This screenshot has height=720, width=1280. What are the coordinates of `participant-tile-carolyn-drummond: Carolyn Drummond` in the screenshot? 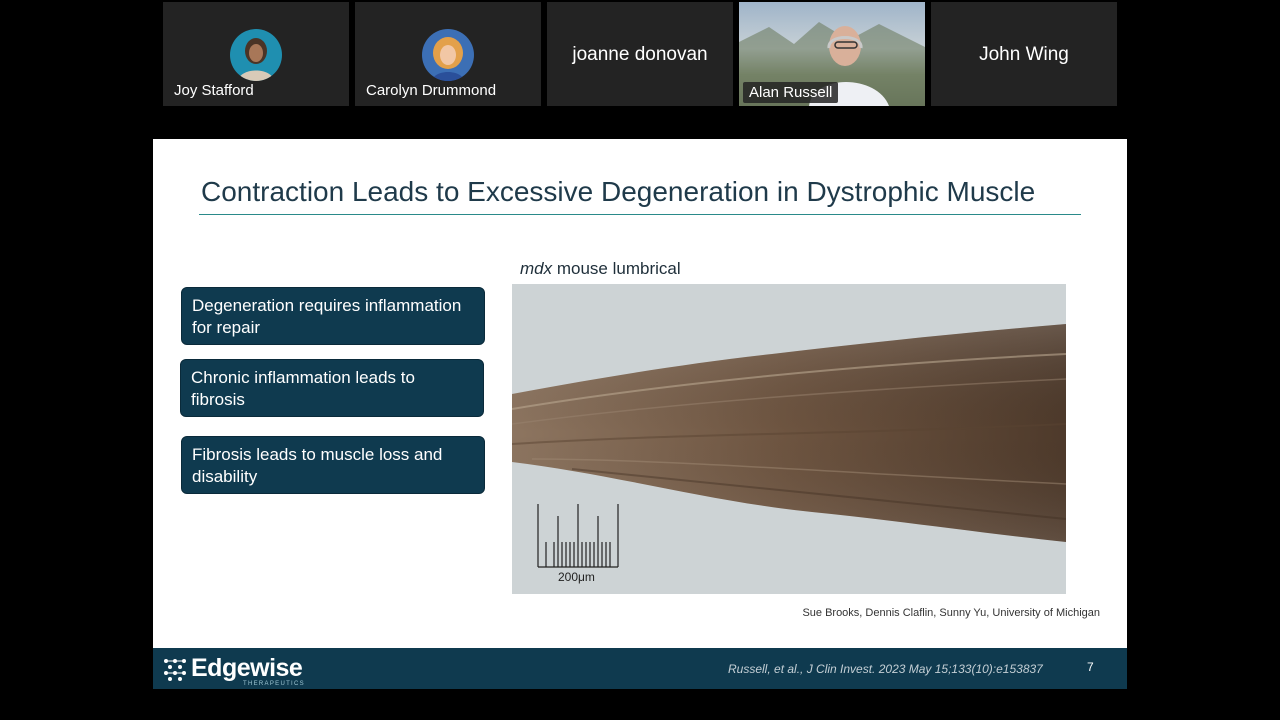 It's located at (448, 54).